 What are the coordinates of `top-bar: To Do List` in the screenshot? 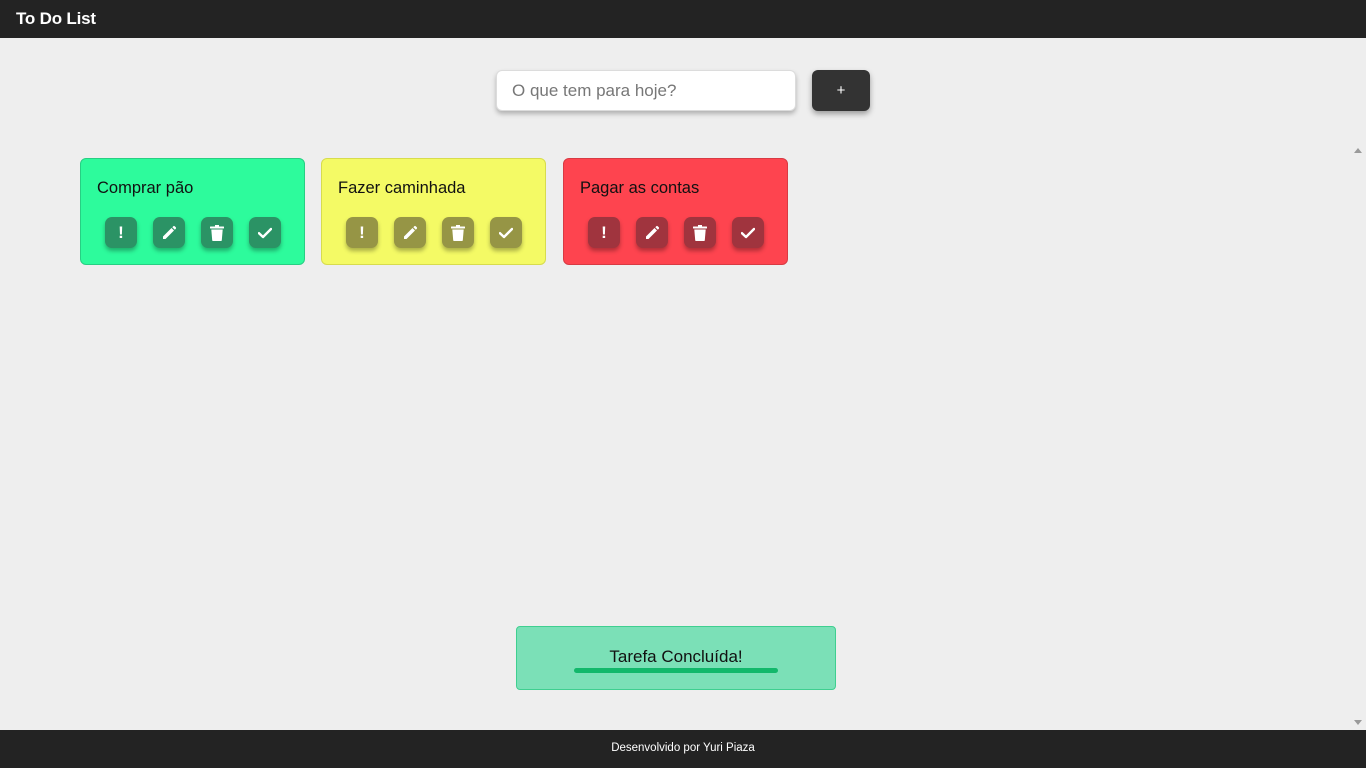 It's located at (683, 19).